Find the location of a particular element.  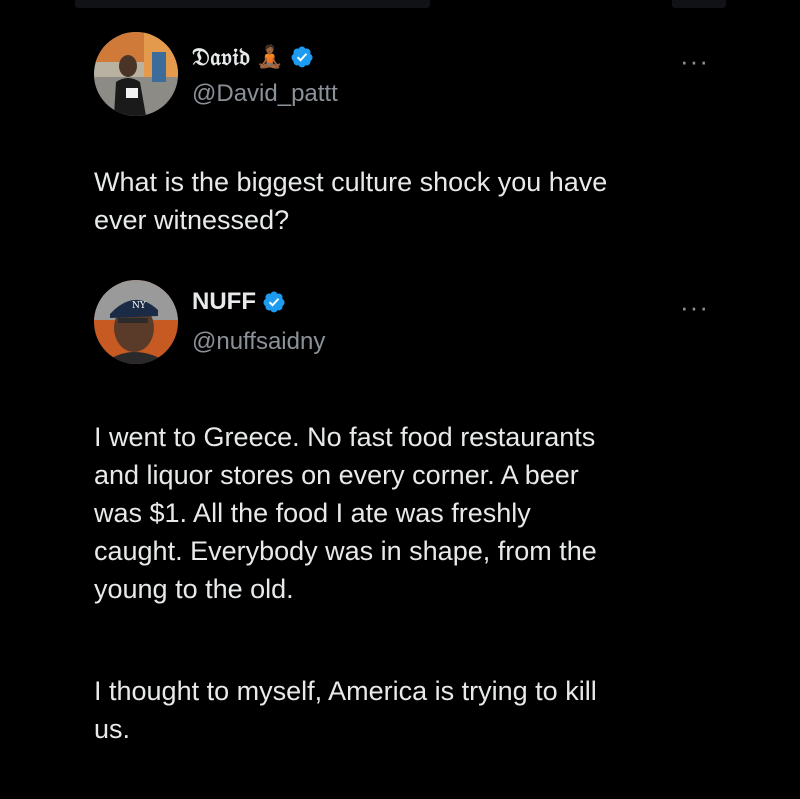

avatar-photo-icon: NY is located at coordinates (136, 322).